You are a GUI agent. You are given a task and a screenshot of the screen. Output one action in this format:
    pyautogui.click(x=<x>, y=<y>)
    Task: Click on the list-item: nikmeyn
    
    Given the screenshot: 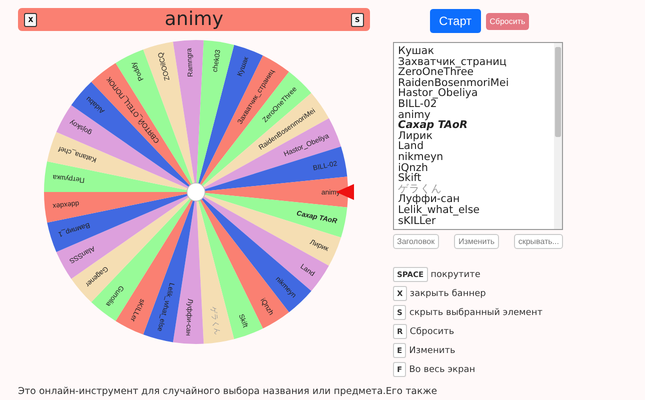 What is the action you would take?
    pyautogui.click(x=421, y=157)
    